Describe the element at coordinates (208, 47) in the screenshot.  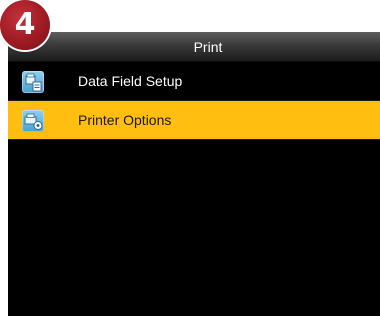
I see `page-title: Print` at that location.